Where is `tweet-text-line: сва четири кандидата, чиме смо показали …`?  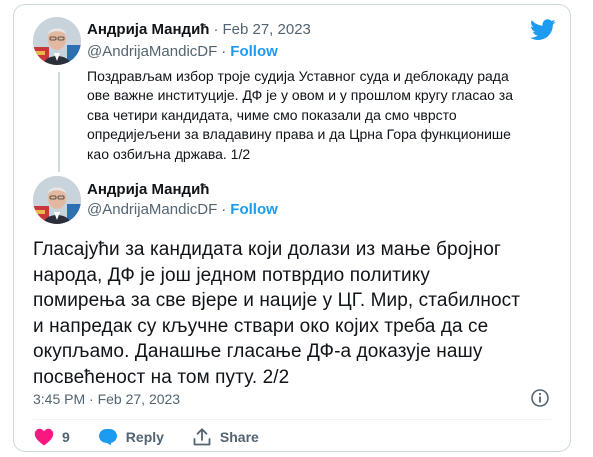 tweet-text-line: сва четири кандидата, чиме смо показали … is located at coordinates (272, 114).